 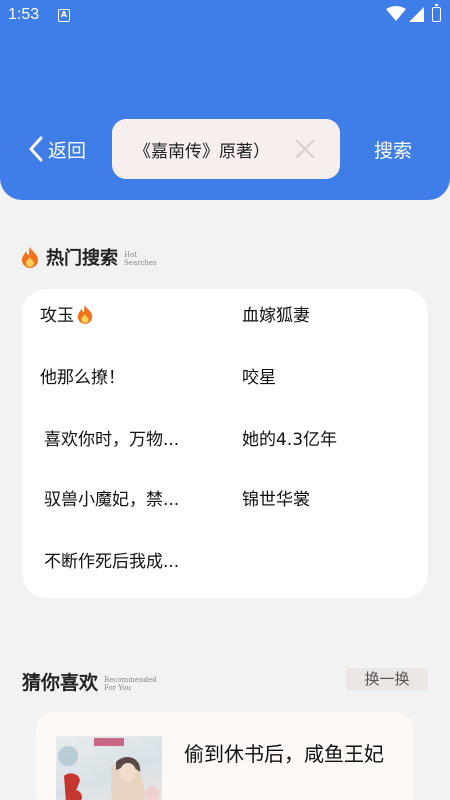 I want to click on hot-search-item: 他那么撩！, so click(x=82, y=375).